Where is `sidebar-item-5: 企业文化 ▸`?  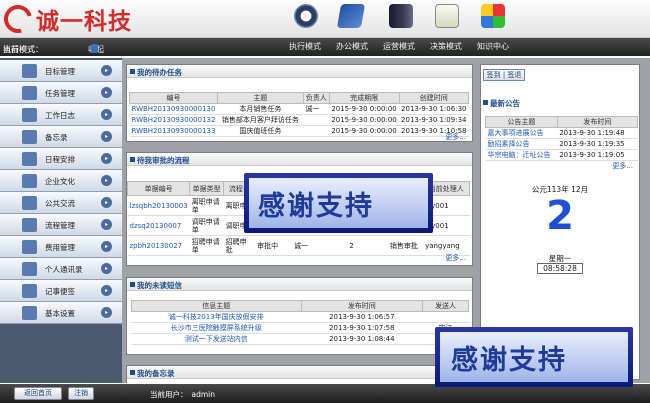
sidebar-item-5: 企业文化 ▸ is located at coordinates (61, 181).